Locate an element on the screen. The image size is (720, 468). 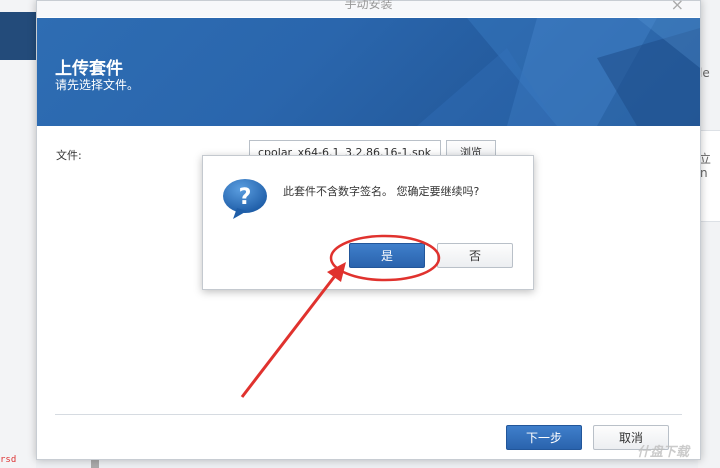
no-button: 否 is located at coordinates (475, 255).